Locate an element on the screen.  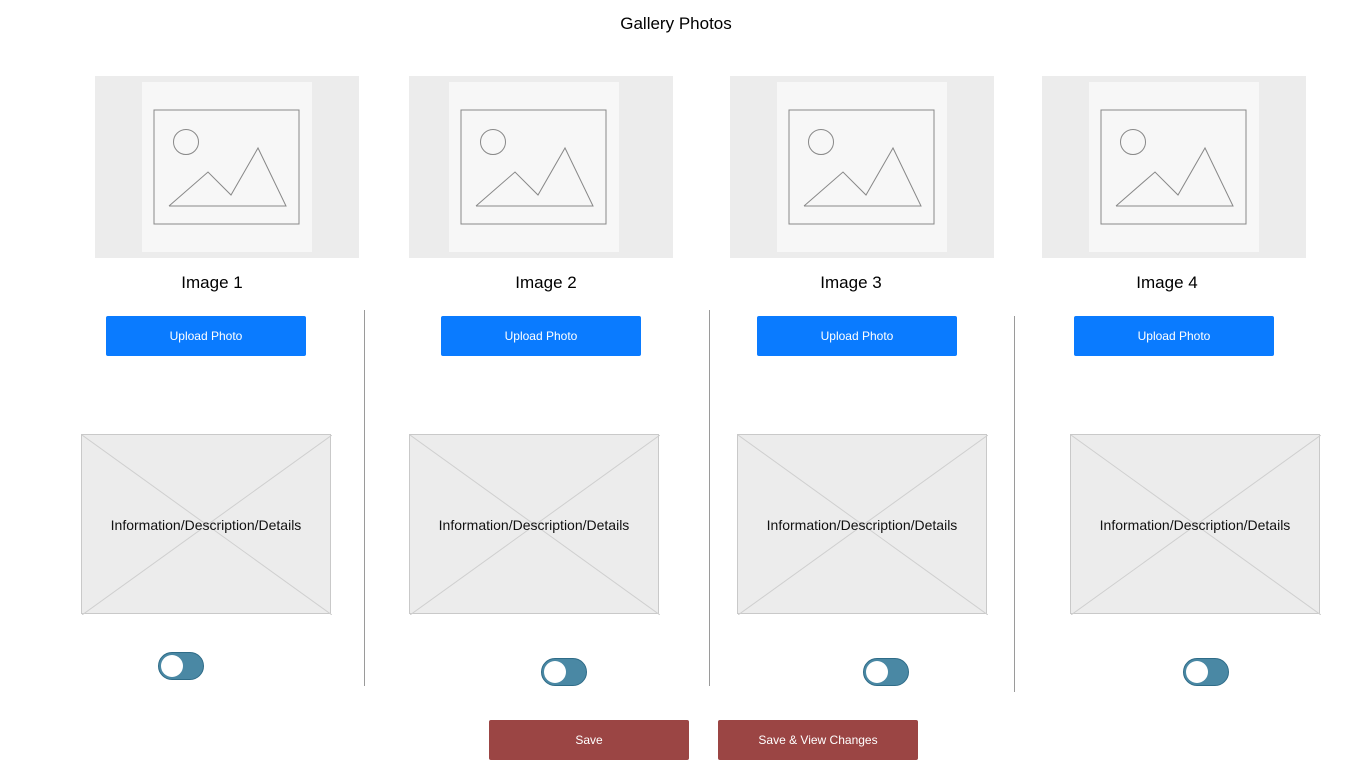
info-text-2: Information/Description/Details is located at coordinates (534, 525).